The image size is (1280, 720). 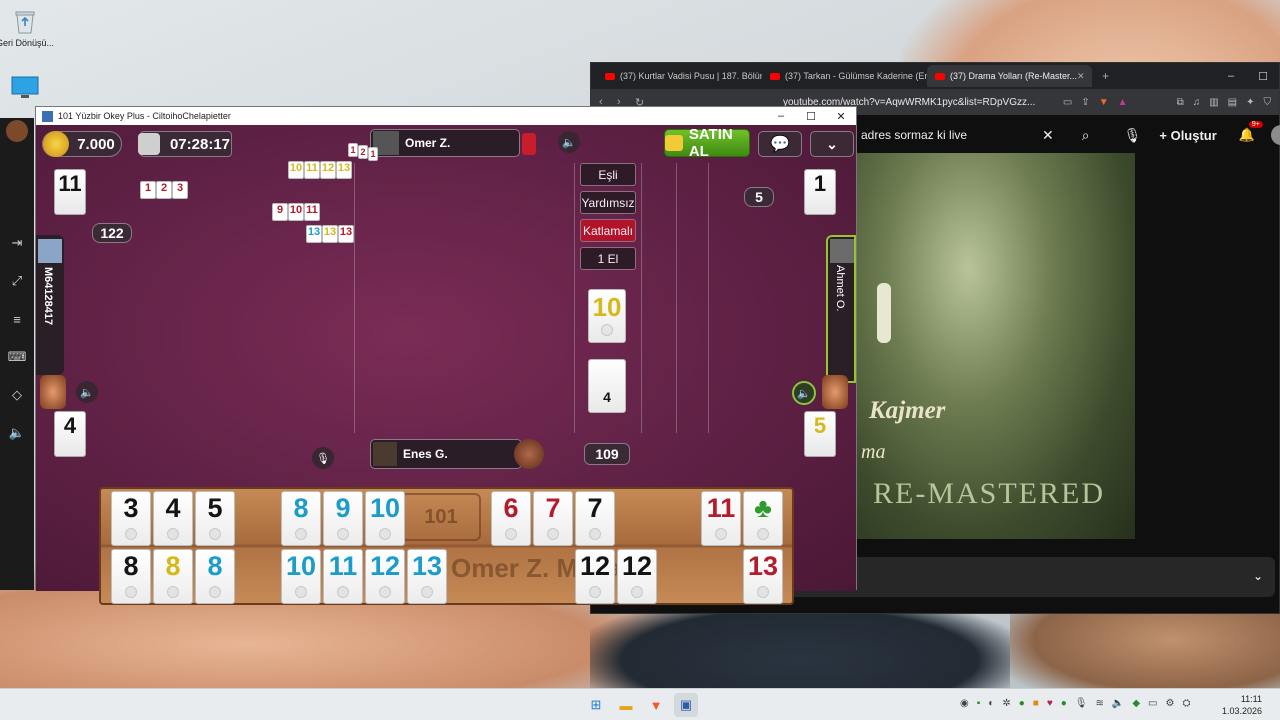 I want to click on create-button: + Oluştur, so click(x=1187, y=135).